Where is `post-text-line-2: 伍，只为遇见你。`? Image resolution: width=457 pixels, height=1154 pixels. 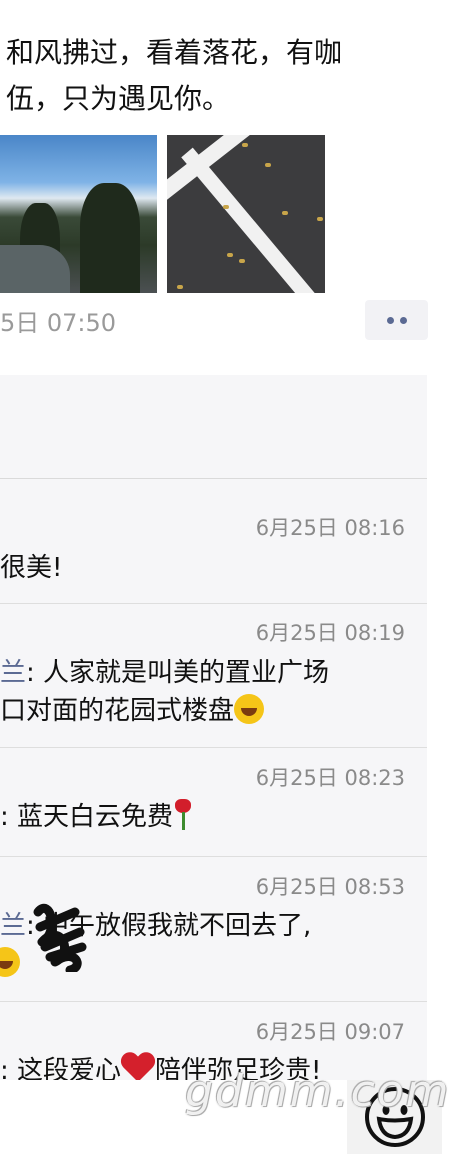 post-text-line-2: 伍，只为遇见你。 is located at coordinates (118, 98).